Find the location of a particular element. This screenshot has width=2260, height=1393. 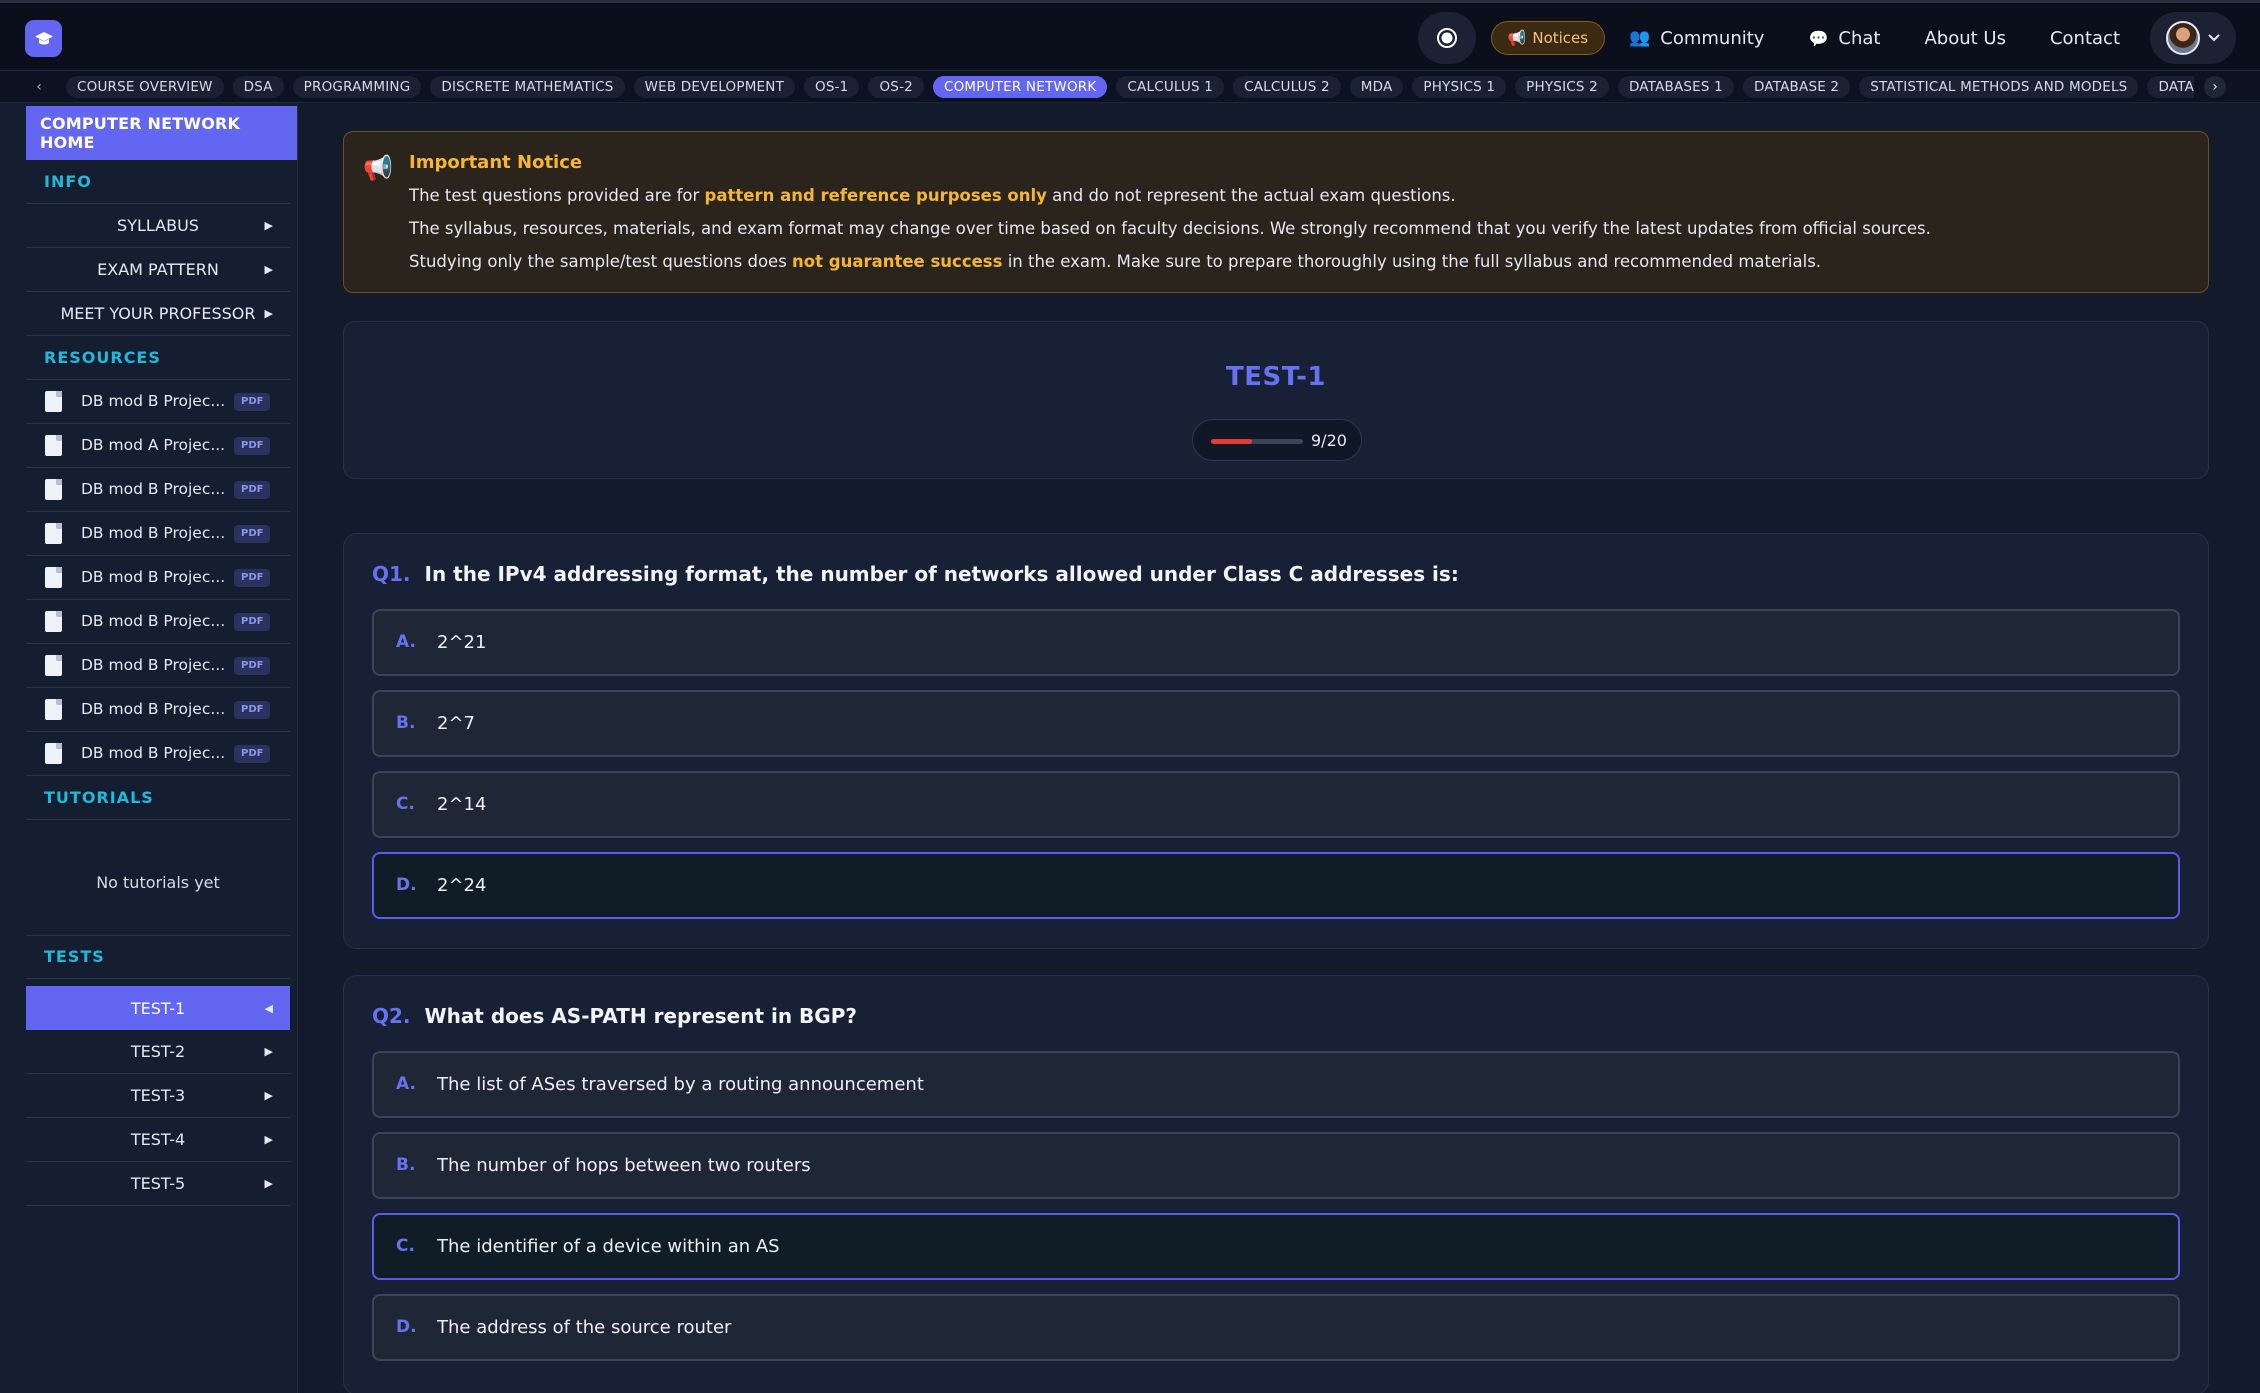

scroll-right-button: › is located at coordinates (2215, 87).